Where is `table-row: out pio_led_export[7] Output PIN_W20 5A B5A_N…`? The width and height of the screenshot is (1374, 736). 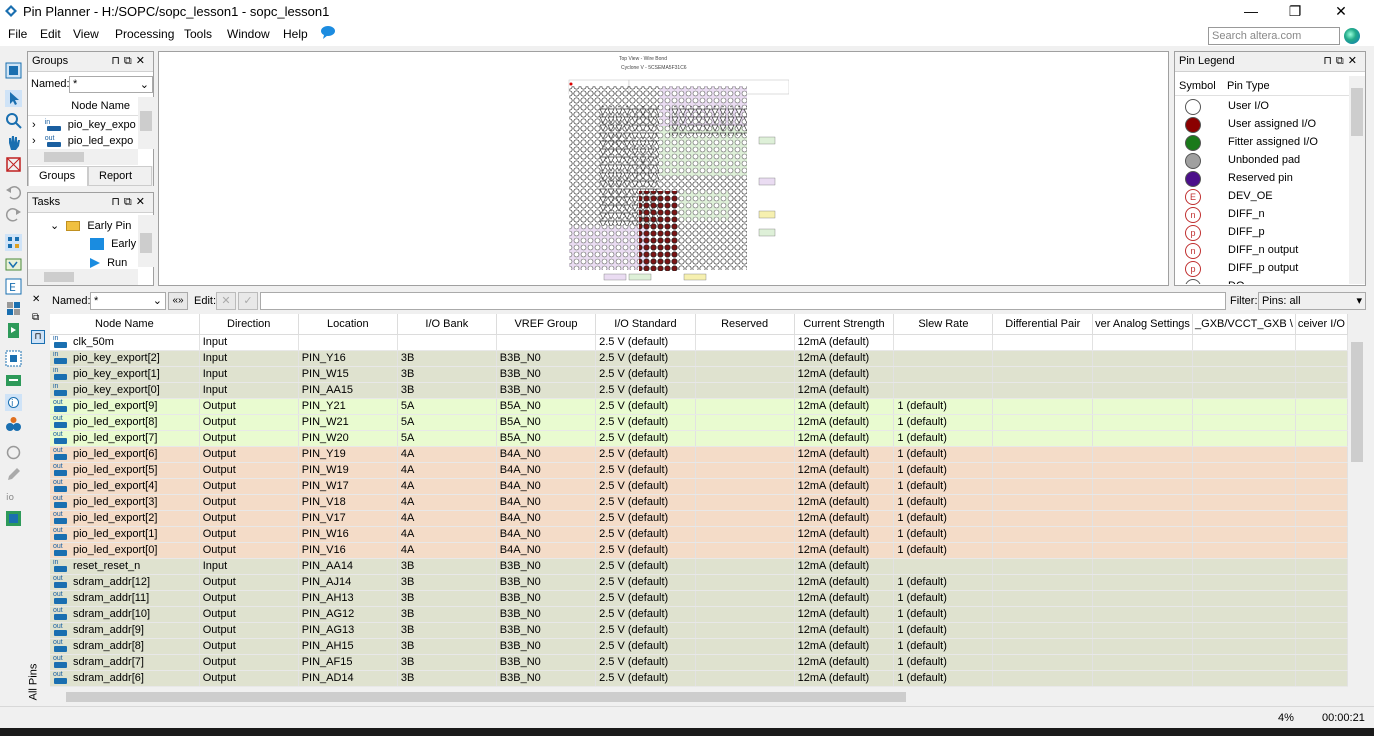 table-row: out pio_led_export[7] Output PIN_W20 5A B5A_N… is located at coordinates (699, 438).